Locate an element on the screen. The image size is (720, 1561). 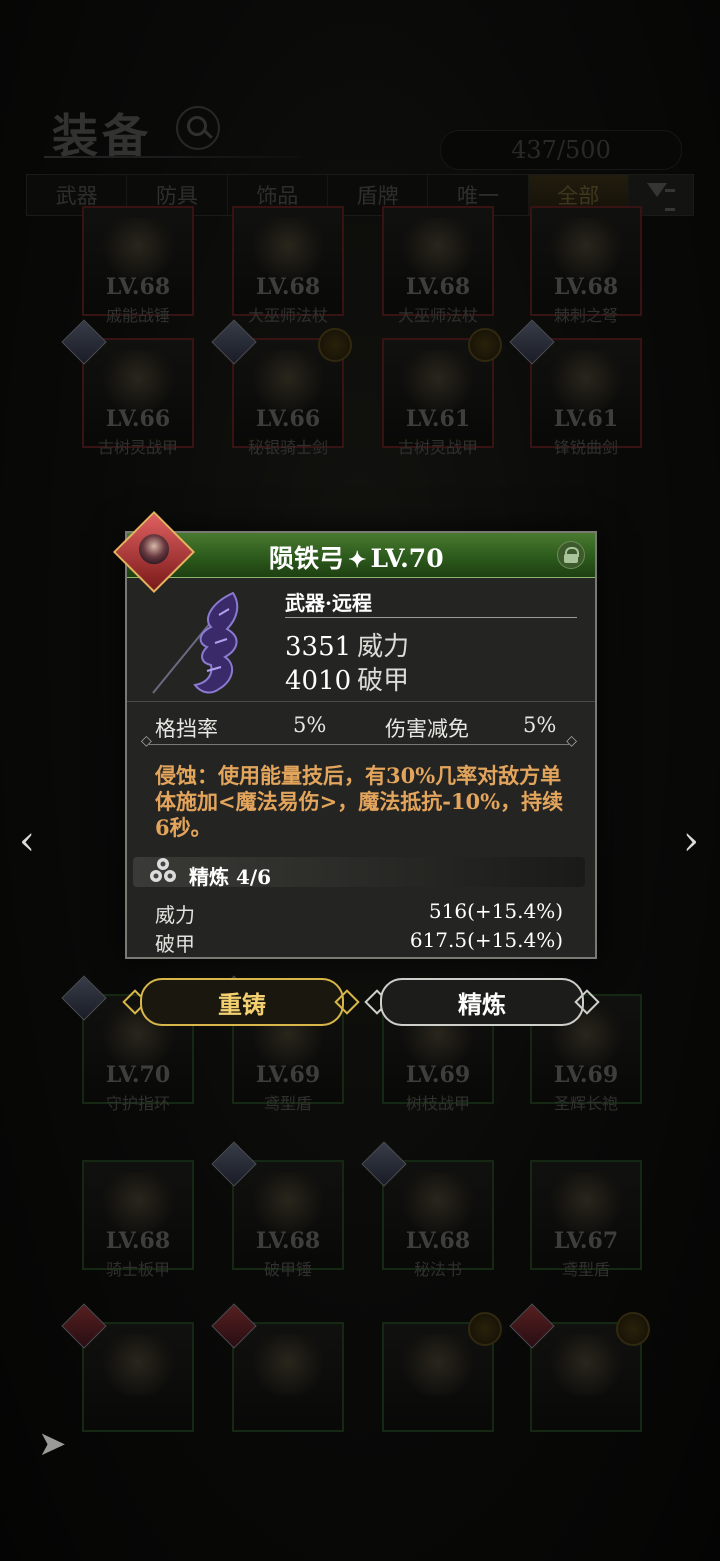
refine-power-value: 516(+15.4%) is located at coordinates (495, 911).